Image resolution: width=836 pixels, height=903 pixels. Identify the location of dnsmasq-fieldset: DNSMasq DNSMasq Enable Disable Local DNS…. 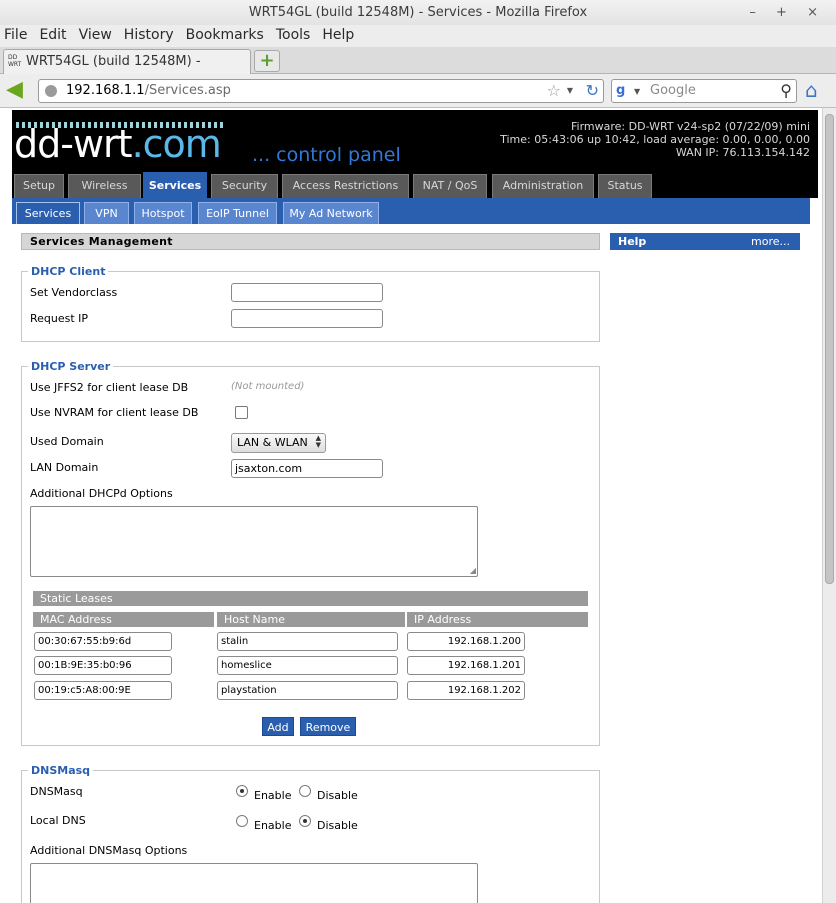
(310, 833).